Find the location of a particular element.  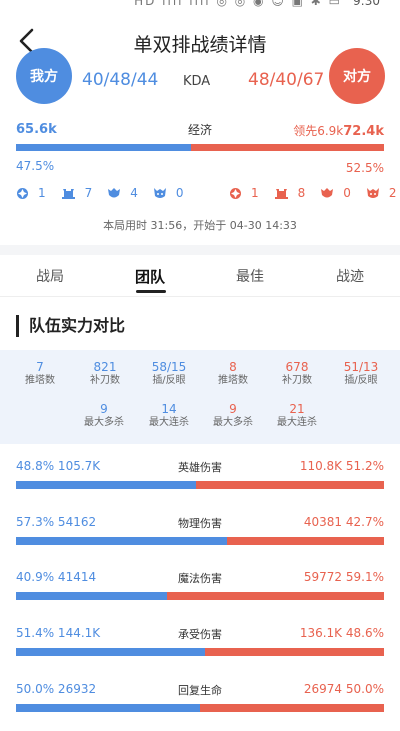

match-duration: 本局用时 31:56，开始于 04-30 14:33 is located at coordinates (200, 225).